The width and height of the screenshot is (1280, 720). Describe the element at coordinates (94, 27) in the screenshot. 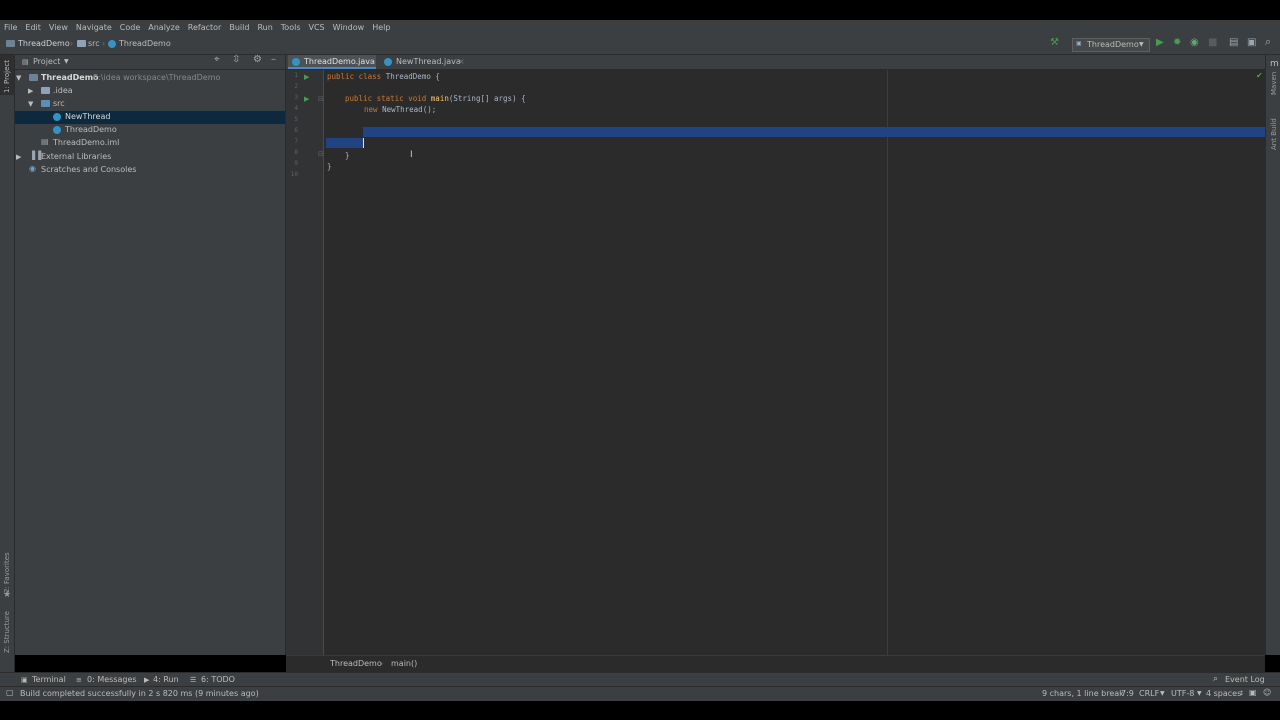

I see `menu-navigate: Navigate` at that location.